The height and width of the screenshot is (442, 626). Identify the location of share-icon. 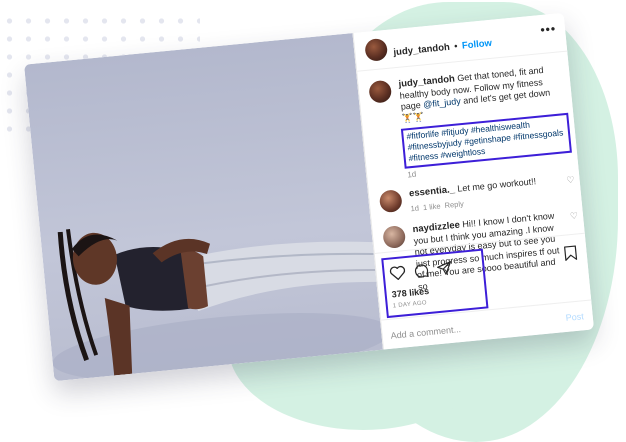
(444, 268).